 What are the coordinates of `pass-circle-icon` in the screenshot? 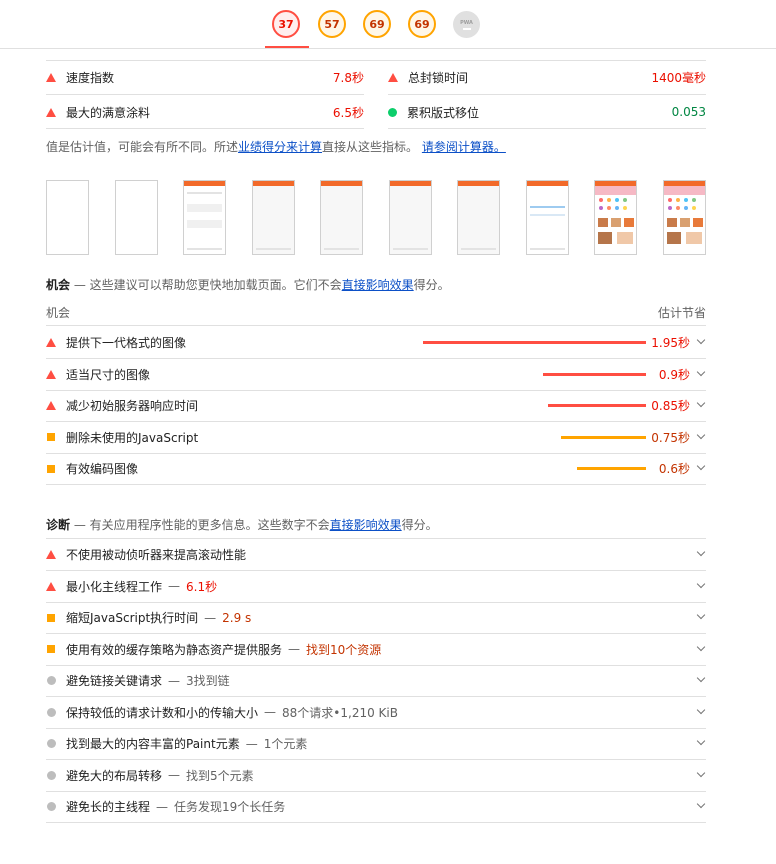 It's located at (392, 112).